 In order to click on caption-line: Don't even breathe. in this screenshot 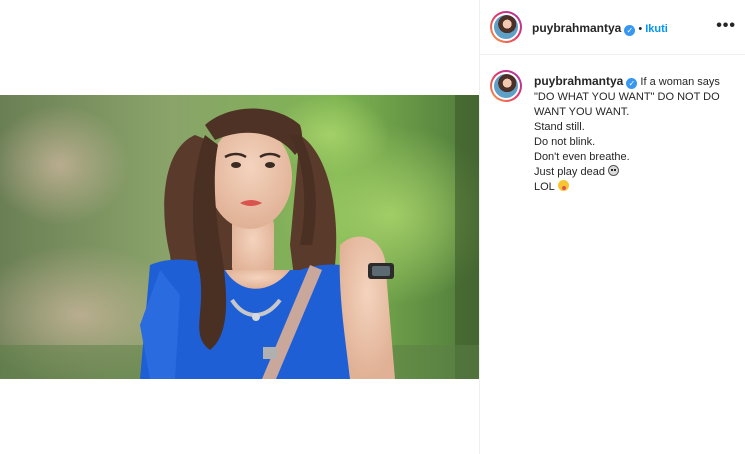, I will do `click(582, 157)`.